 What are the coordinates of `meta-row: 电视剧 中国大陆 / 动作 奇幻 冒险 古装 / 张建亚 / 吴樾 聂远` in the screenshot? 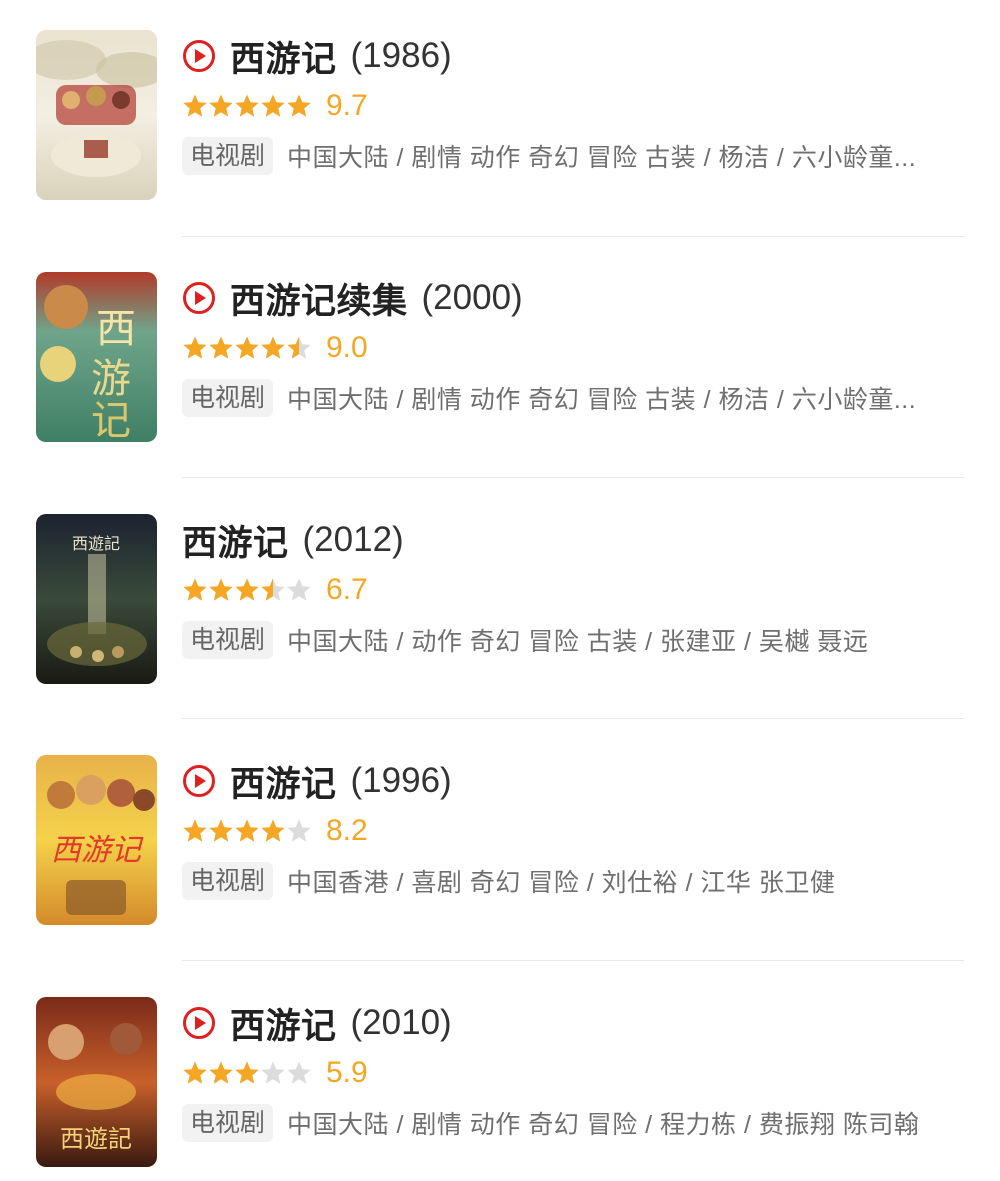 It's located at (525, 640).